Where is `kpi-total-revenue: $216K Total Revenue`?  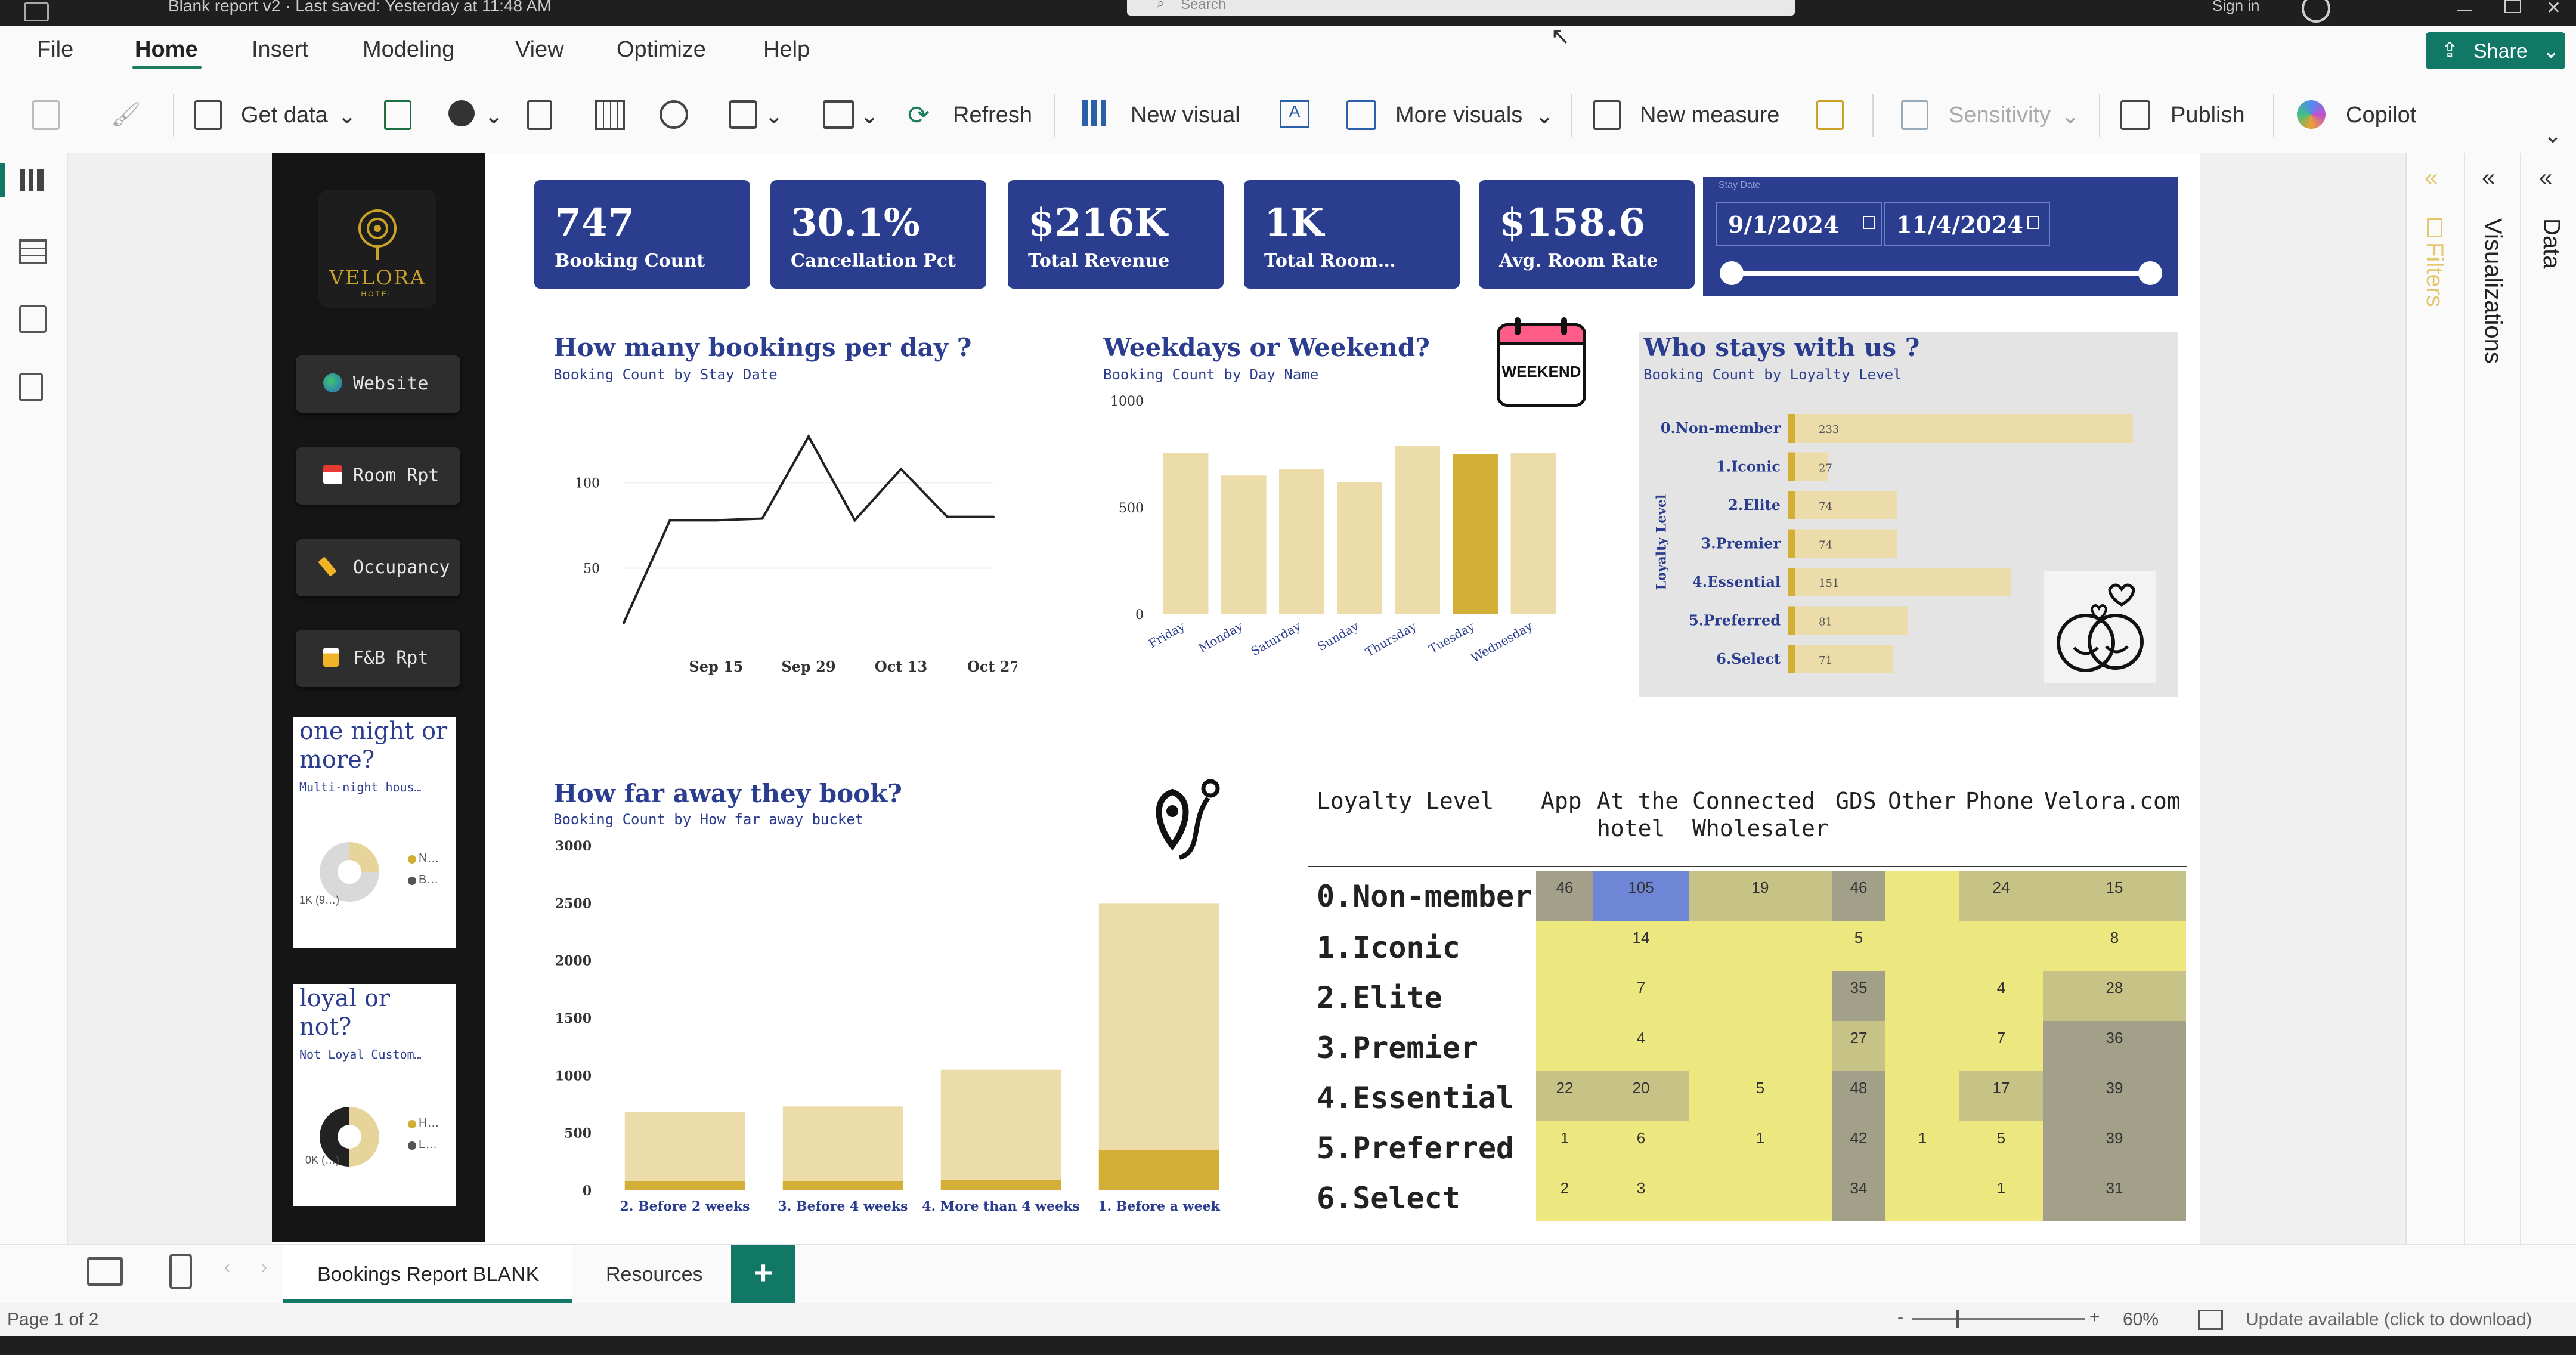 kpi-total-revenue: $216K Total Revenue is located at coordinates (1116, 234).